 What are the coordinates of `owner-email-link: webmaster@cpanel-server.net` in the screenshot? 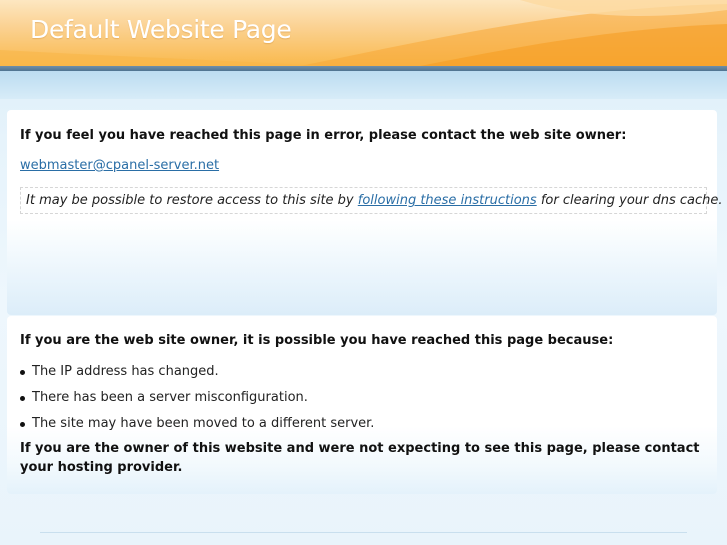 It's located at (119, 166).